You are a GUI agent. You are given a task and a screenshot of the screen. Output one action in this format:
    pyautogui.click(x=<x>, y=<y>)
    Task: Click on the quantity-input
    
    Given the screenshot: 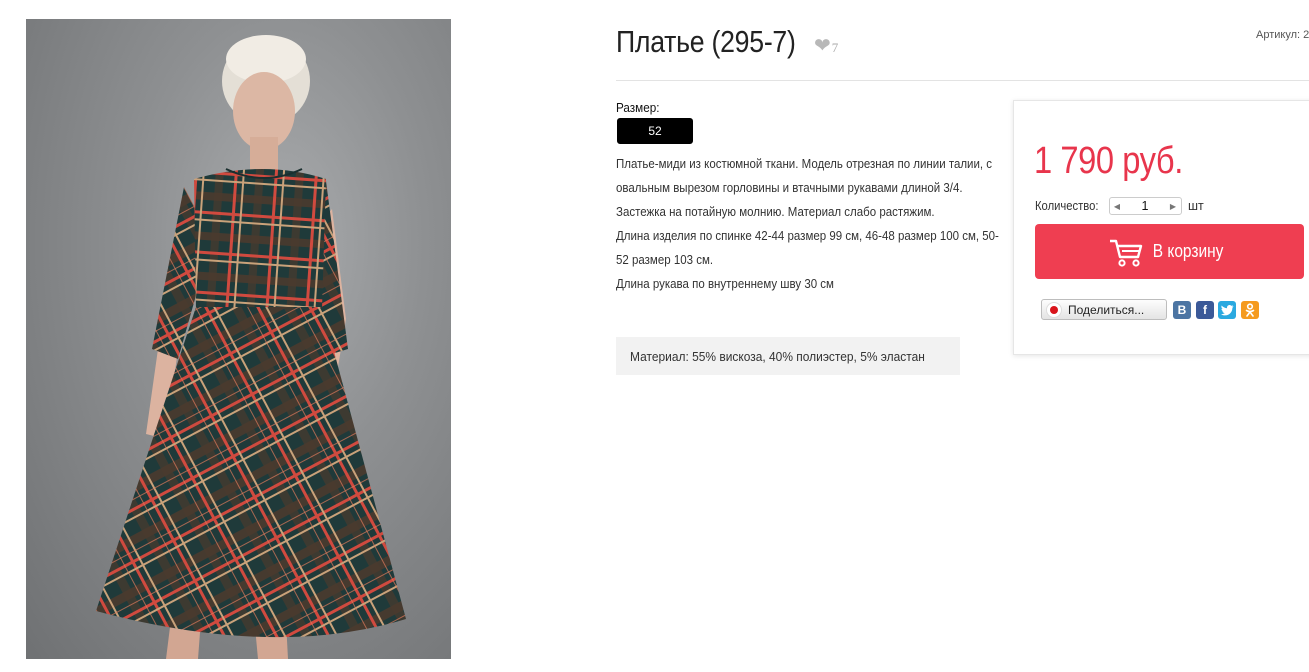 What is the action you would take?
    pyautogui.click(x=1145, y=206)
    